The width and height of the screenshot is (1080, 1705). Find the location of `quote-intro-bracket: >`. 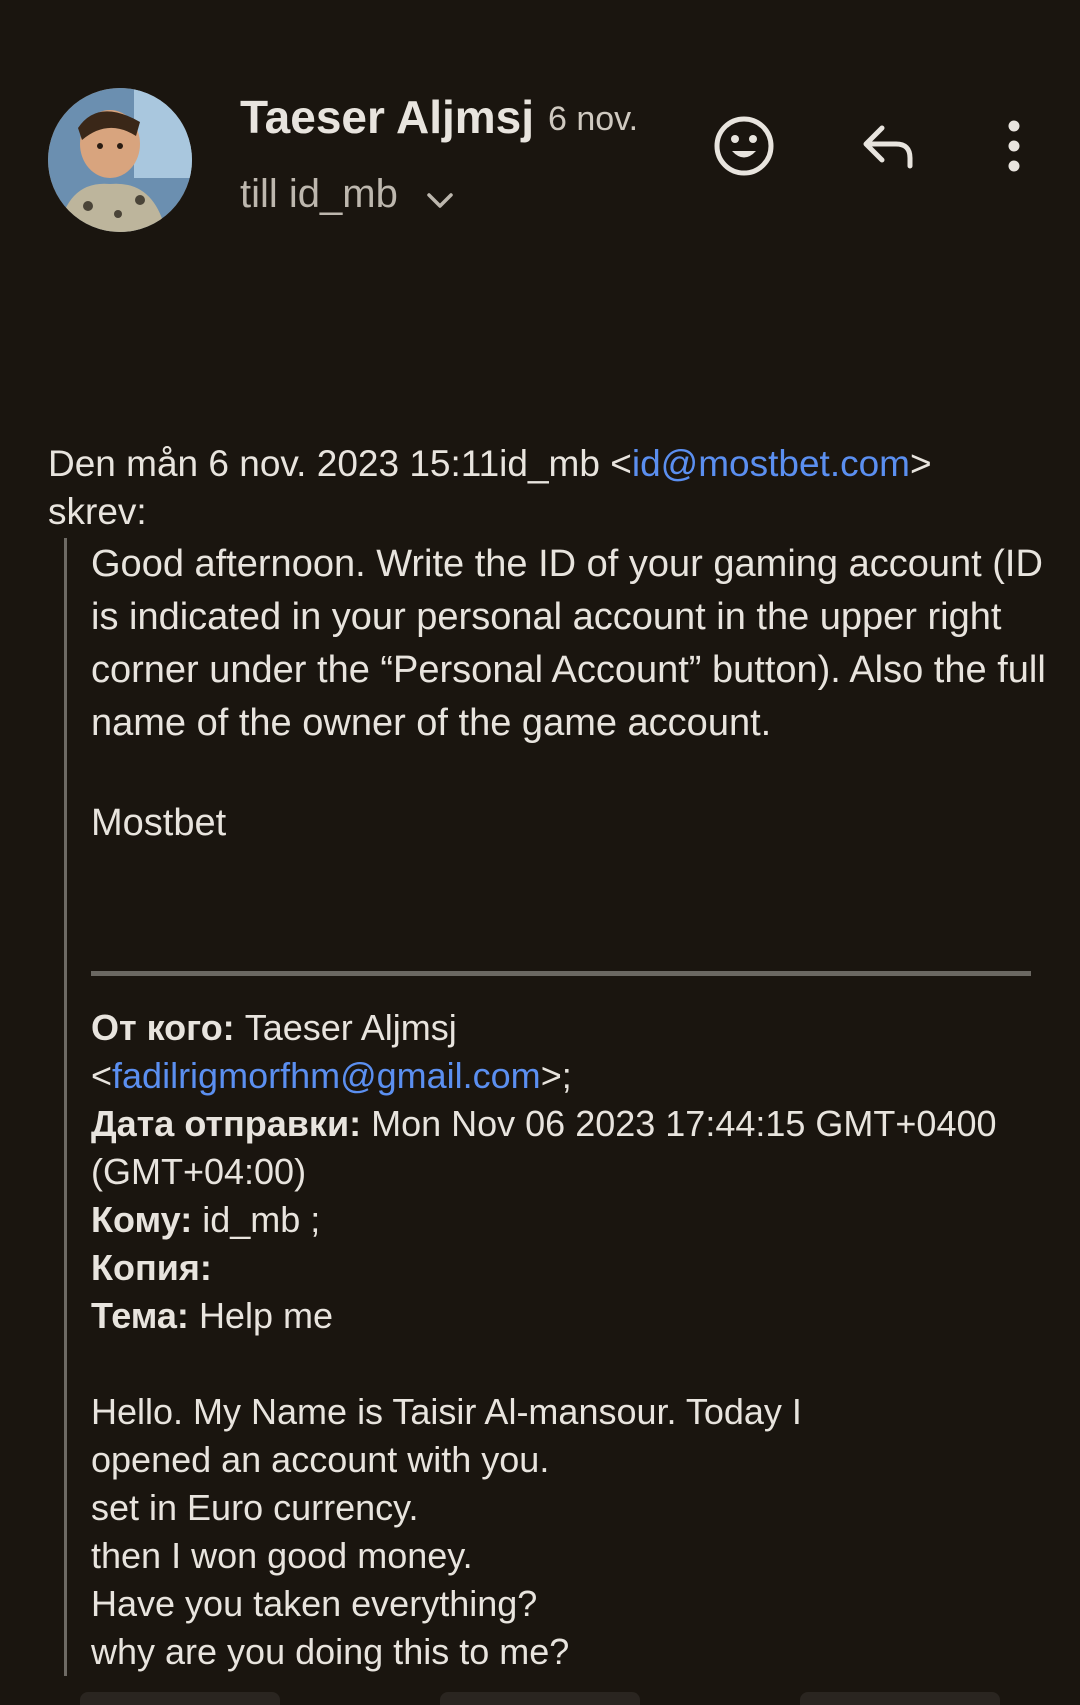

quote-intro-bracket: > is located at coordinates (921, 463).